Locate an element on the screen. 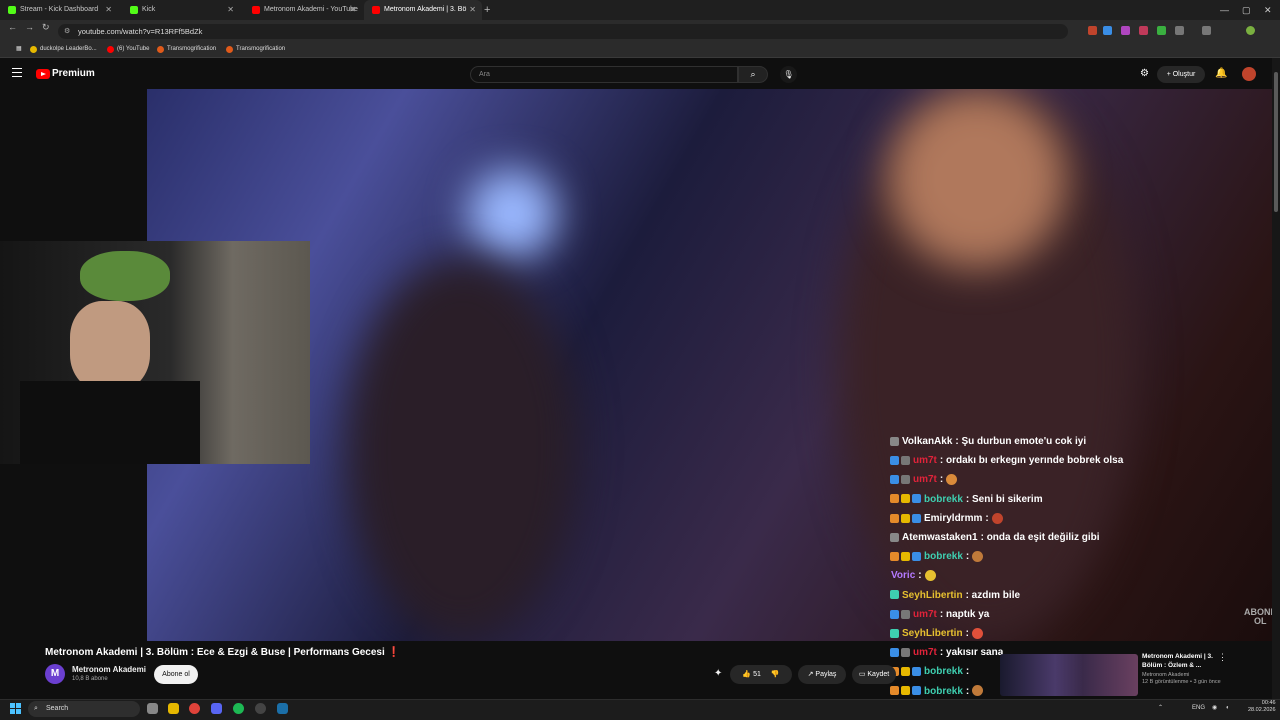  bookmark-item: (6) YouTube is located at coordinates (128, 49).